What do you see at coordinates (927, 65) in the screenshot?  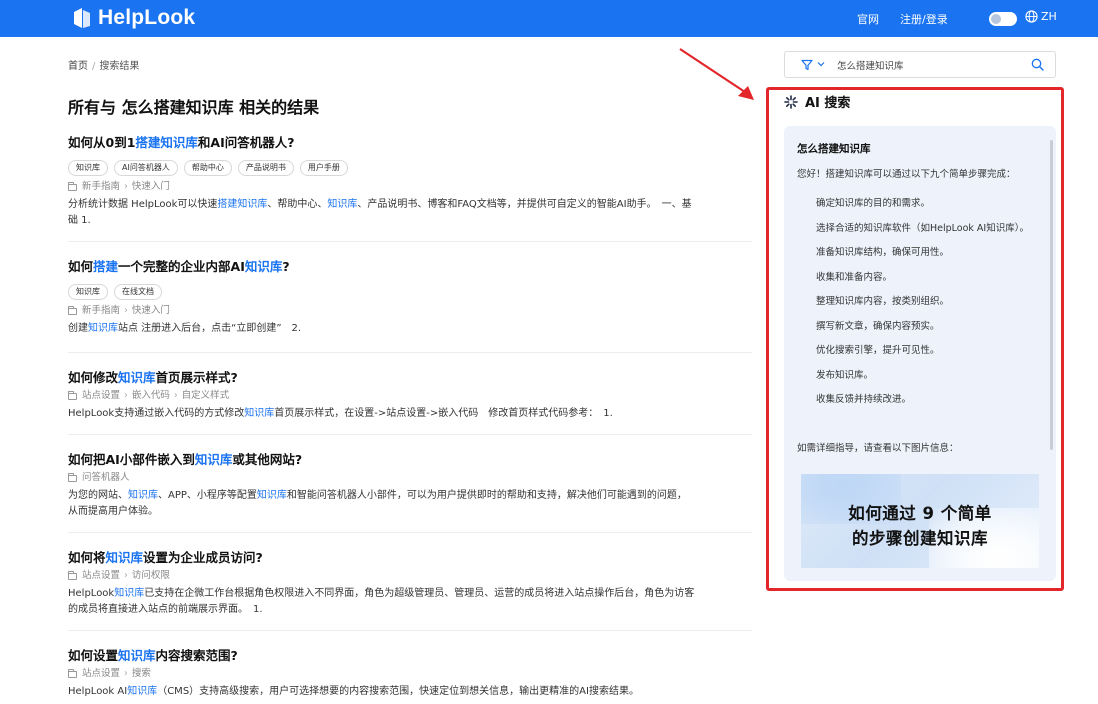 I see `search-input` at bounding box center [927, 65].